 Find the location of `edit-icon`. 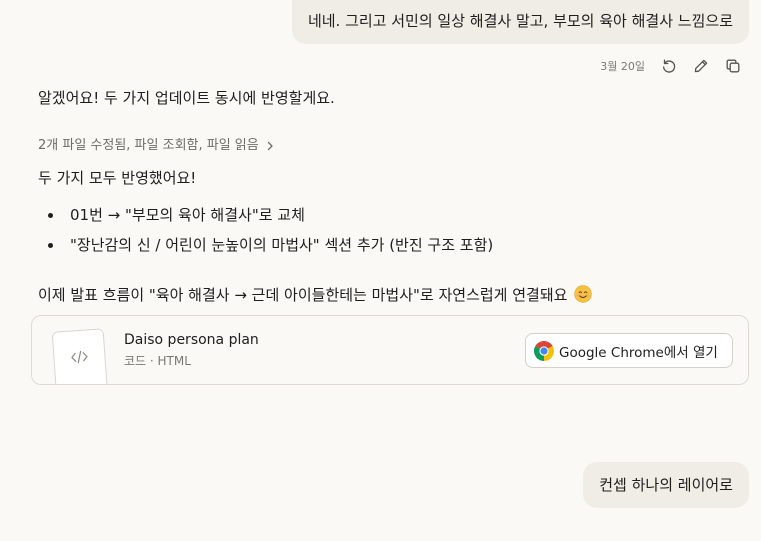

edit-icon is located at coordinates (701, 66).